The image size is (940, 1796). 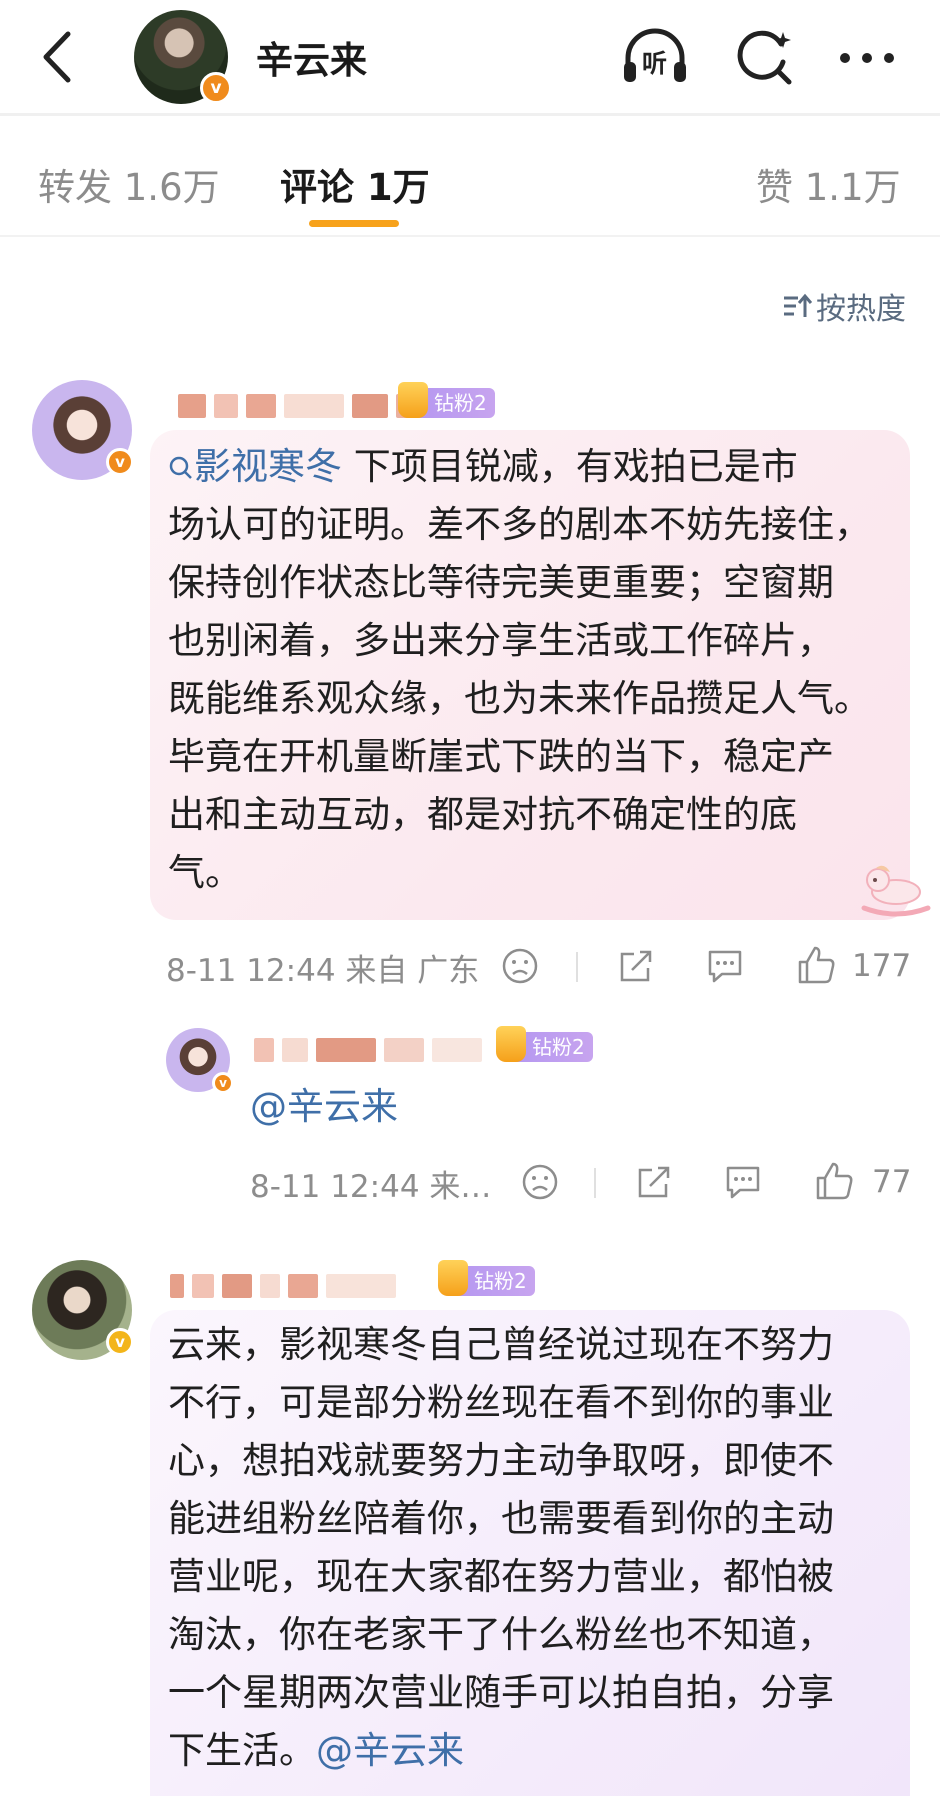 I want to click on comment-time-location: 8-11 12:44 来自 广东, so click(x=323, y=970).